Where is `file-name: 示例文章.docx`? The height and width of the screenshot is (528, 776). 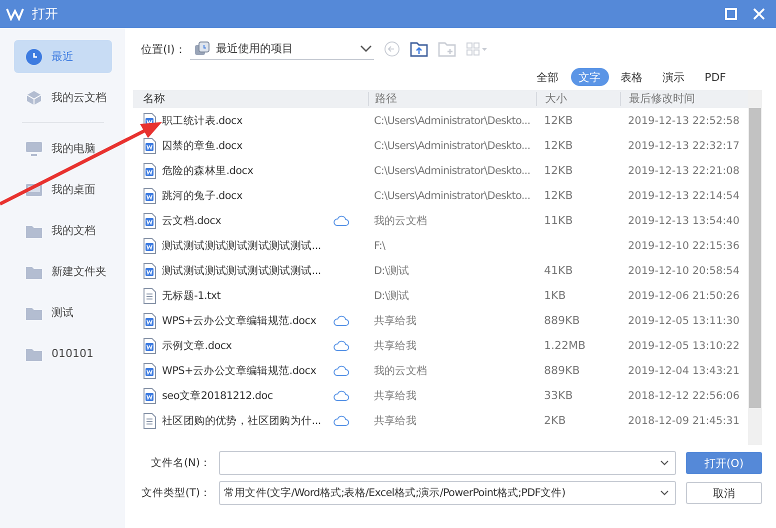
file-name: 示例文章.docx is located at coordinates (197, 345).